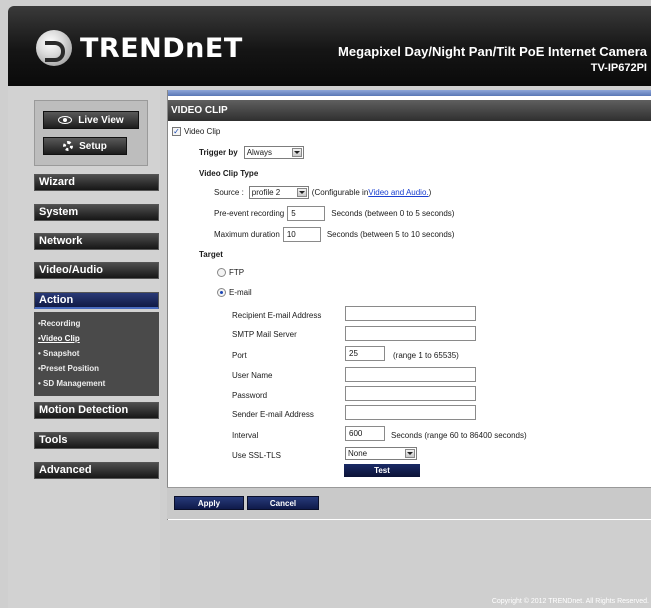 Image resolution: width=651 pixels, height=608 pixels. Describe the element at coordinates (239, 355) in the screenshot. I see `port-label: Port` at that location.